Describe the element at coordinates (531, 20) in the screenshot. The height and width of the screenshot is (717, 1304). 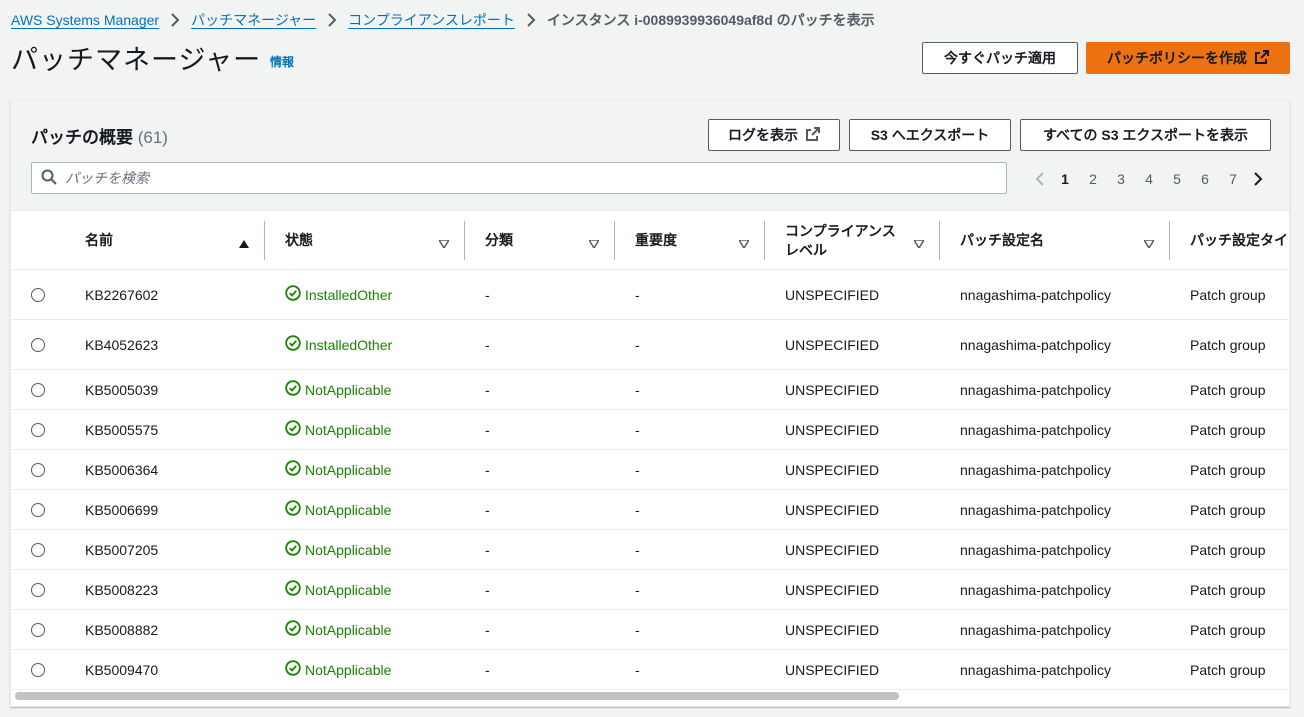
I see `chevron-right-icon` at that location.